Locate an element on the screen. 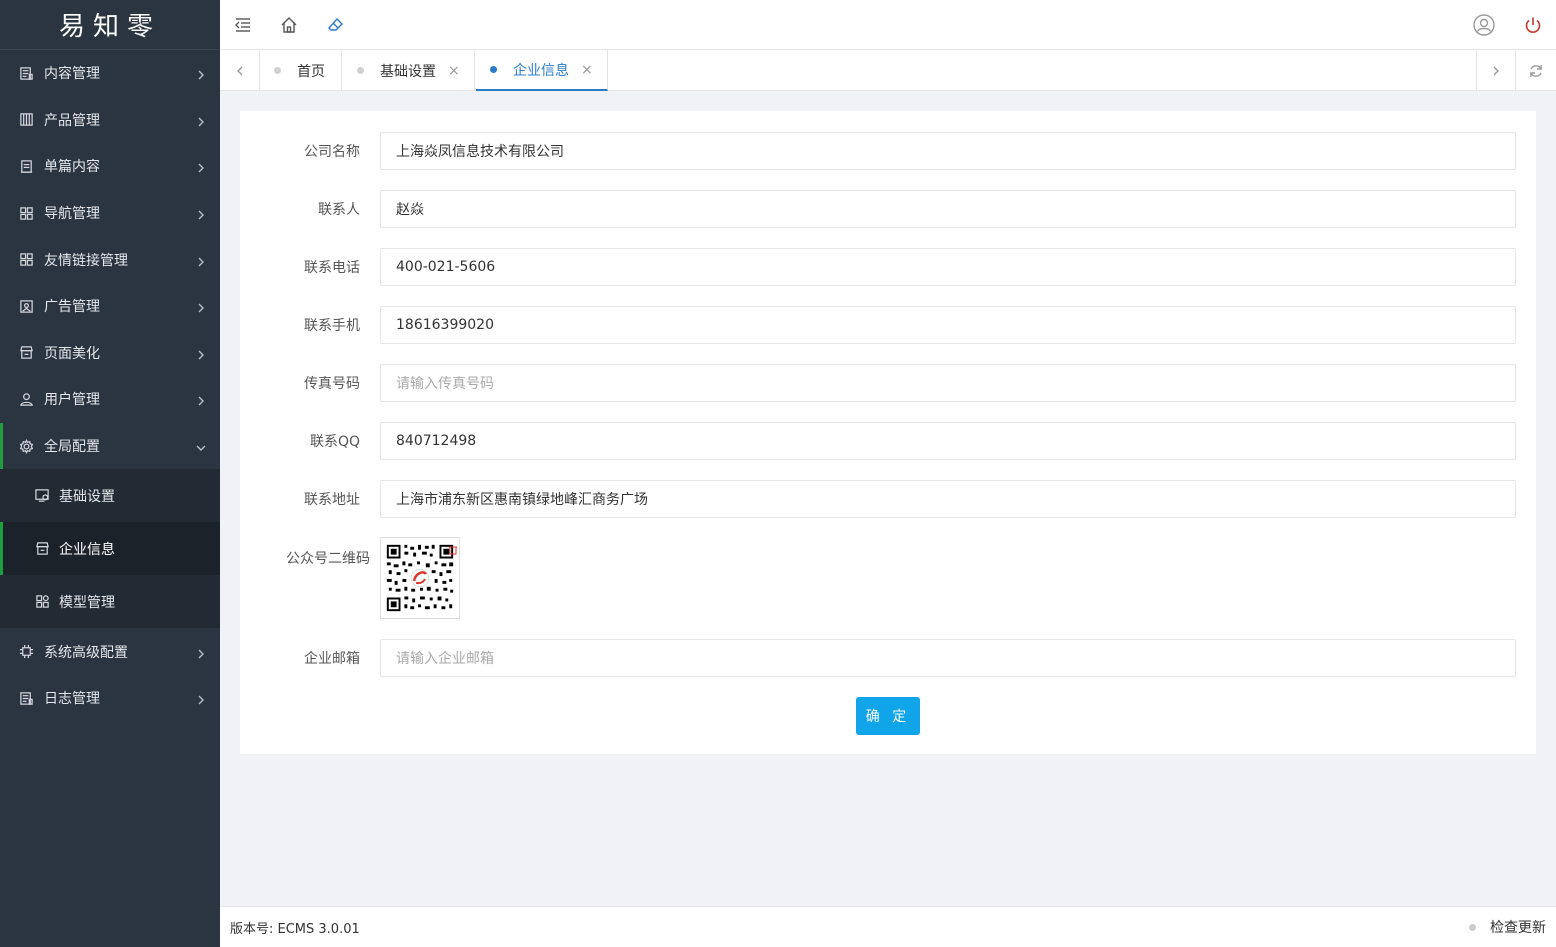 The image size is (1556, 947). form-row-phone: 联系电话 400-021-5606 is located at coordinates (888, 267).